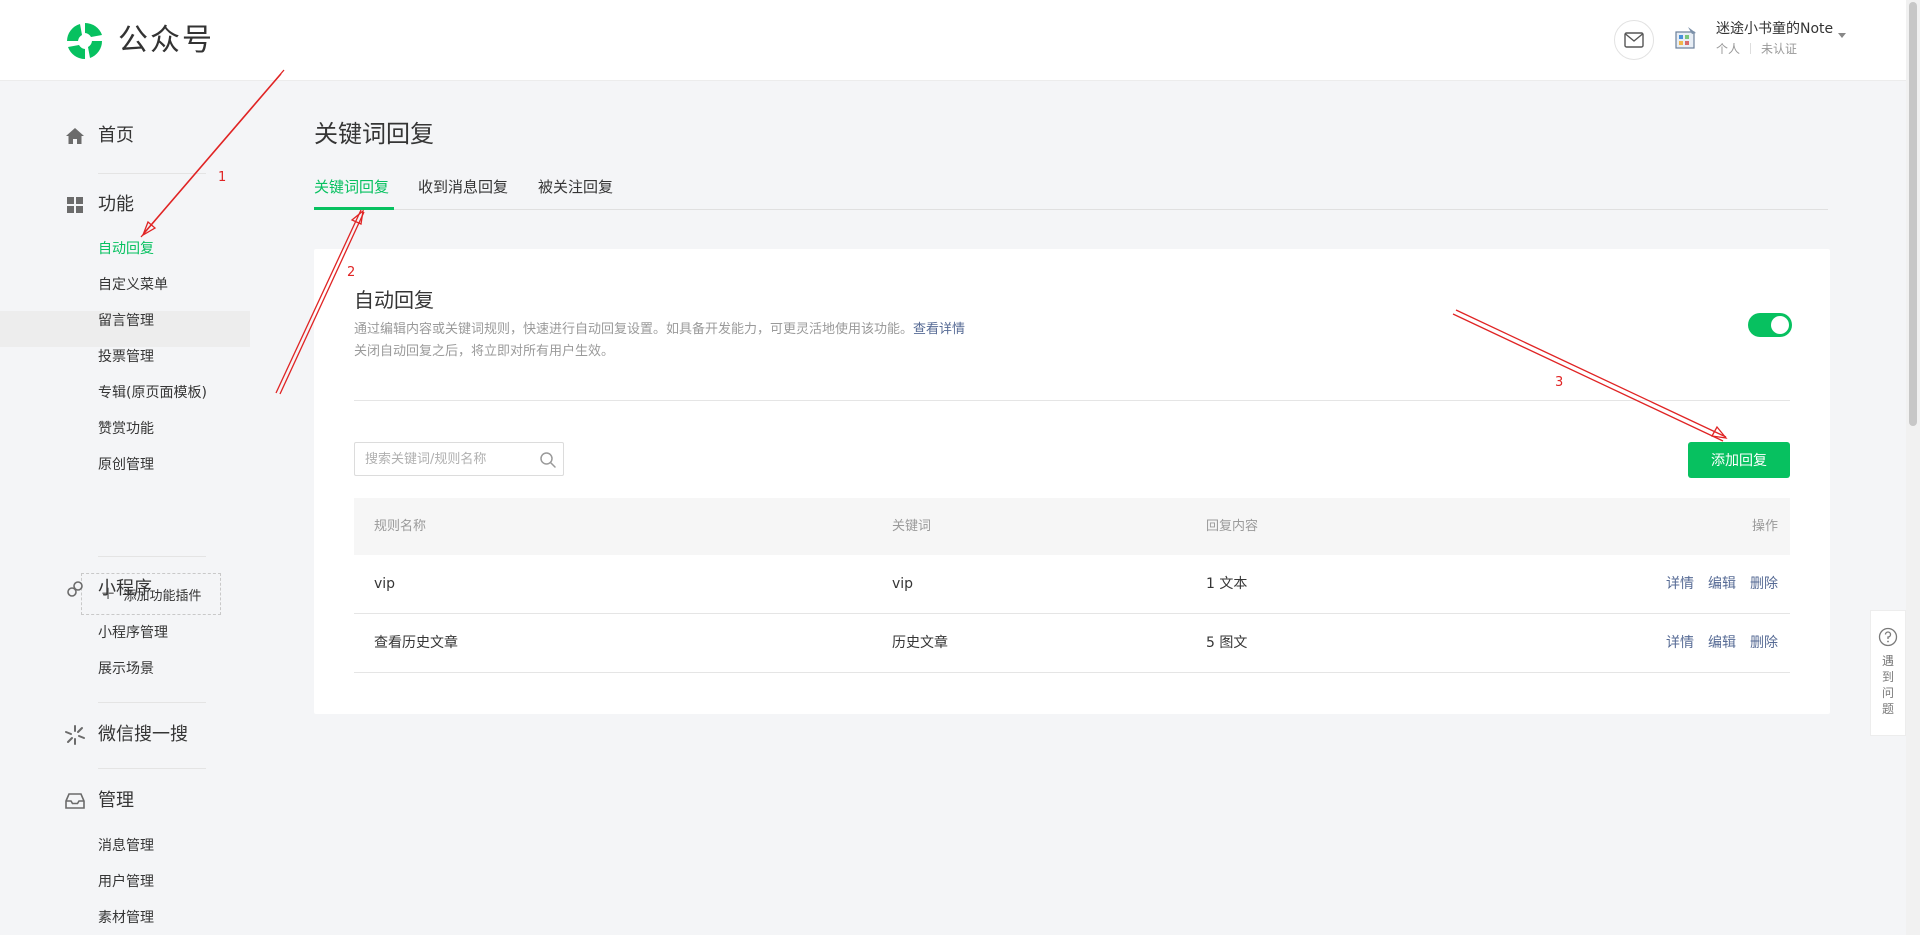 The height and width of the screenshot is (935, 1920). Describe the element at coordinates (385, 584) in the screenshot. I see `rule-name-cell: vip` at that location.